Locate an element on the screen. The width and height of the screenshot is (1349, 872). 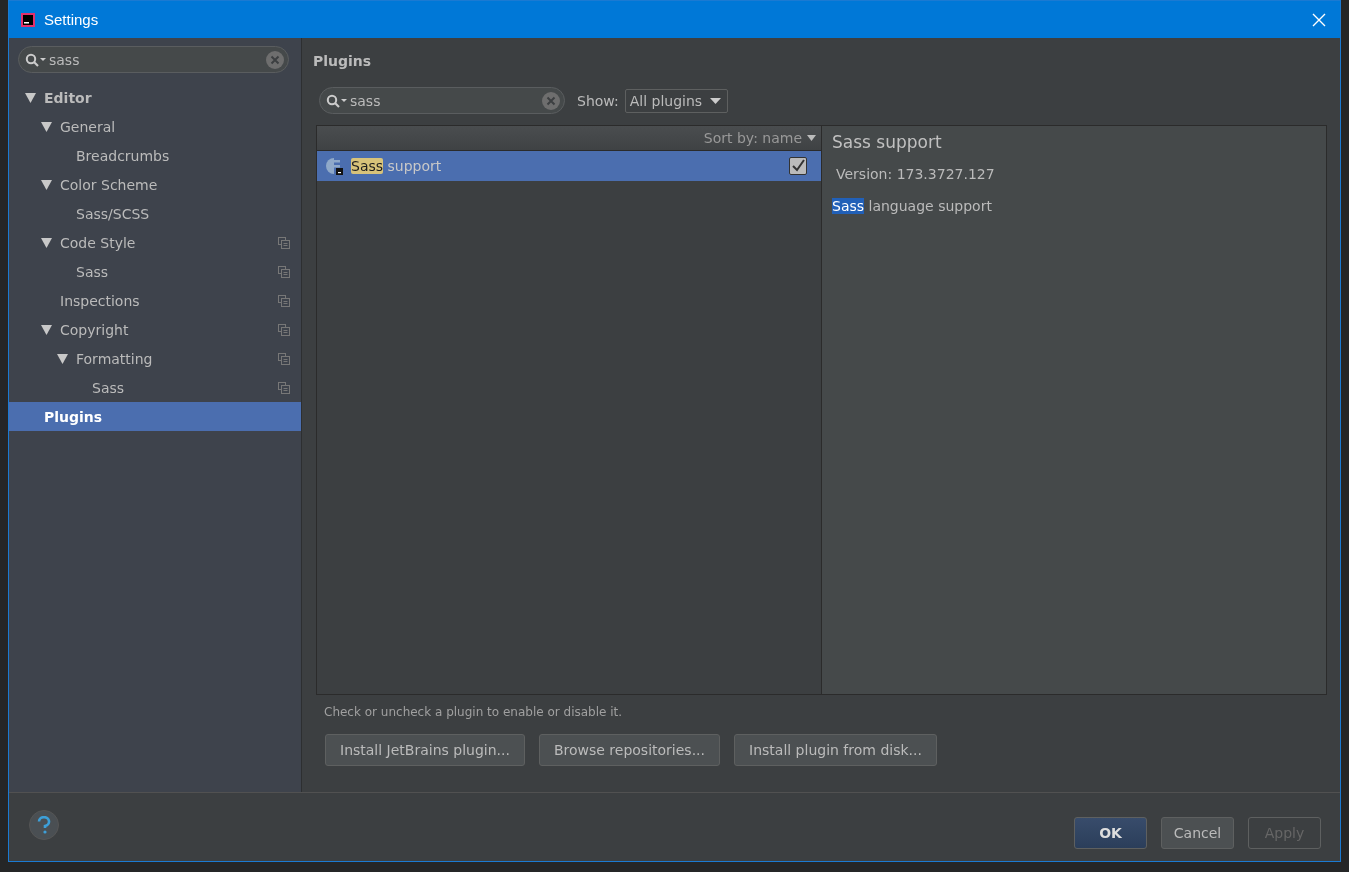
description-text: Sass language support is located at coordinates (912, 206).